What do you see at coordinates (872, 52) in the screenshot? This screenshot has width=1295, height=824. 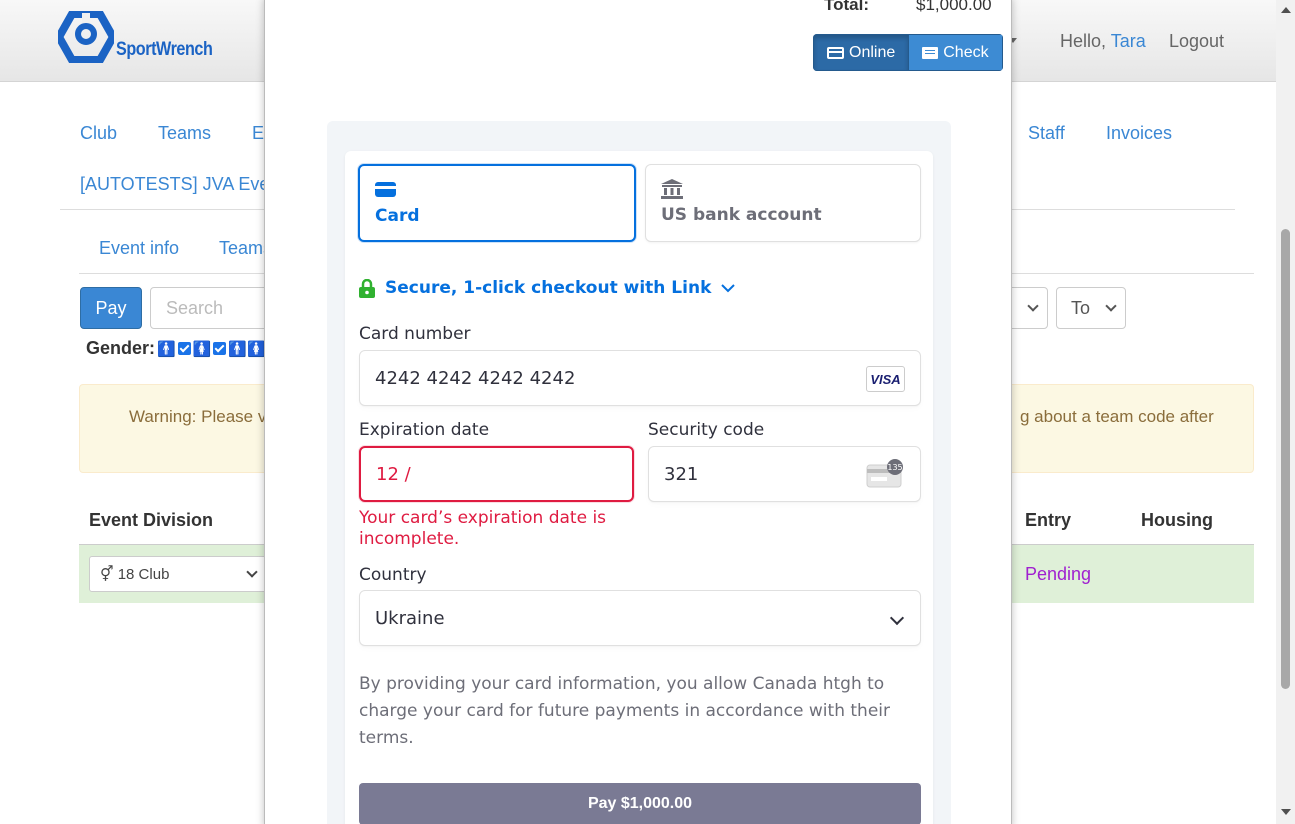 I see `online-label: Online` at bounding box center [872, 52].